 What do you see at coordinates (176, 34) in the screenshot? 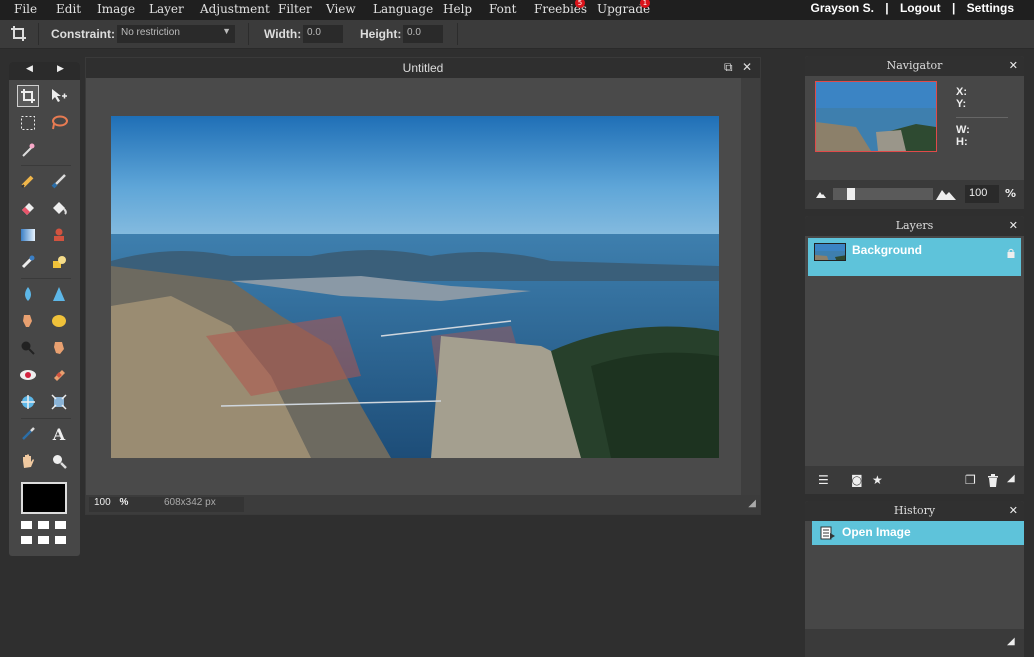
I see `constraint-select: No restriction ▼` at bounding box center [176, 34].